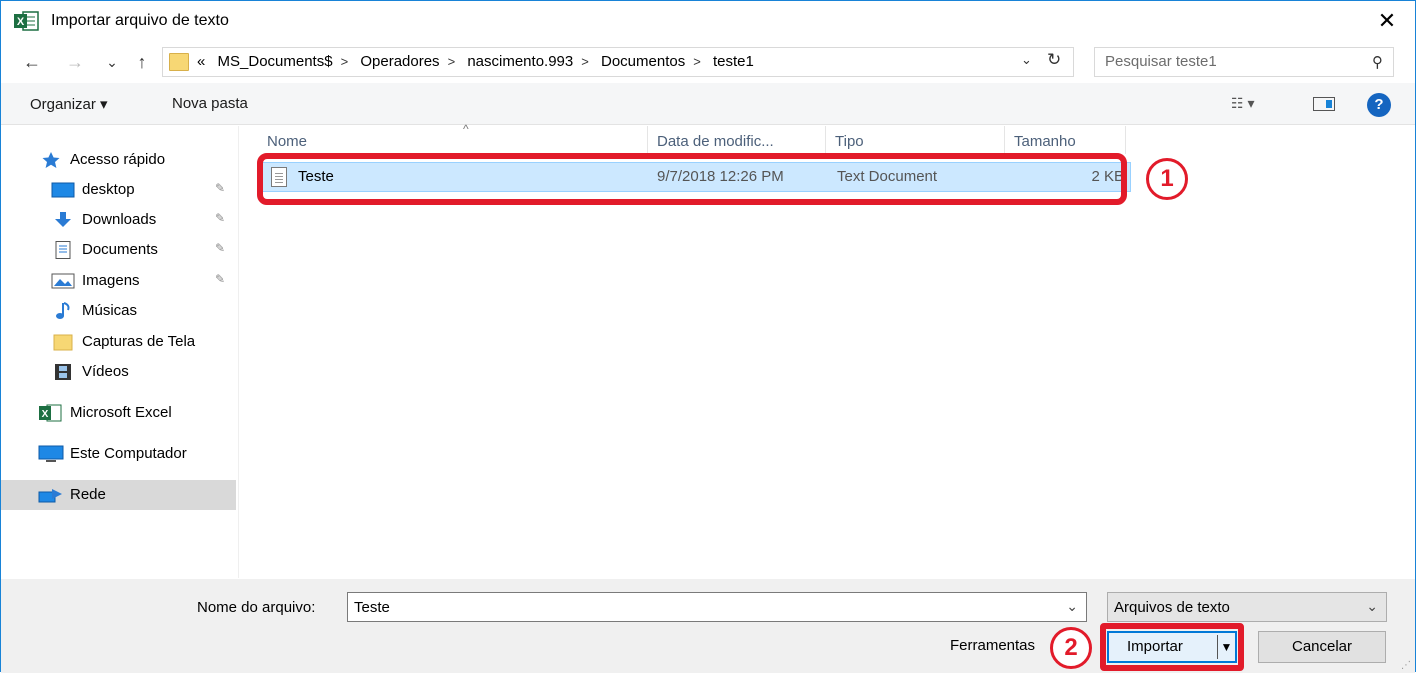  What do you see at coordinates (63, 310) in the screenshot?
I see `music-note-icon` at bounding box center [63, 310].